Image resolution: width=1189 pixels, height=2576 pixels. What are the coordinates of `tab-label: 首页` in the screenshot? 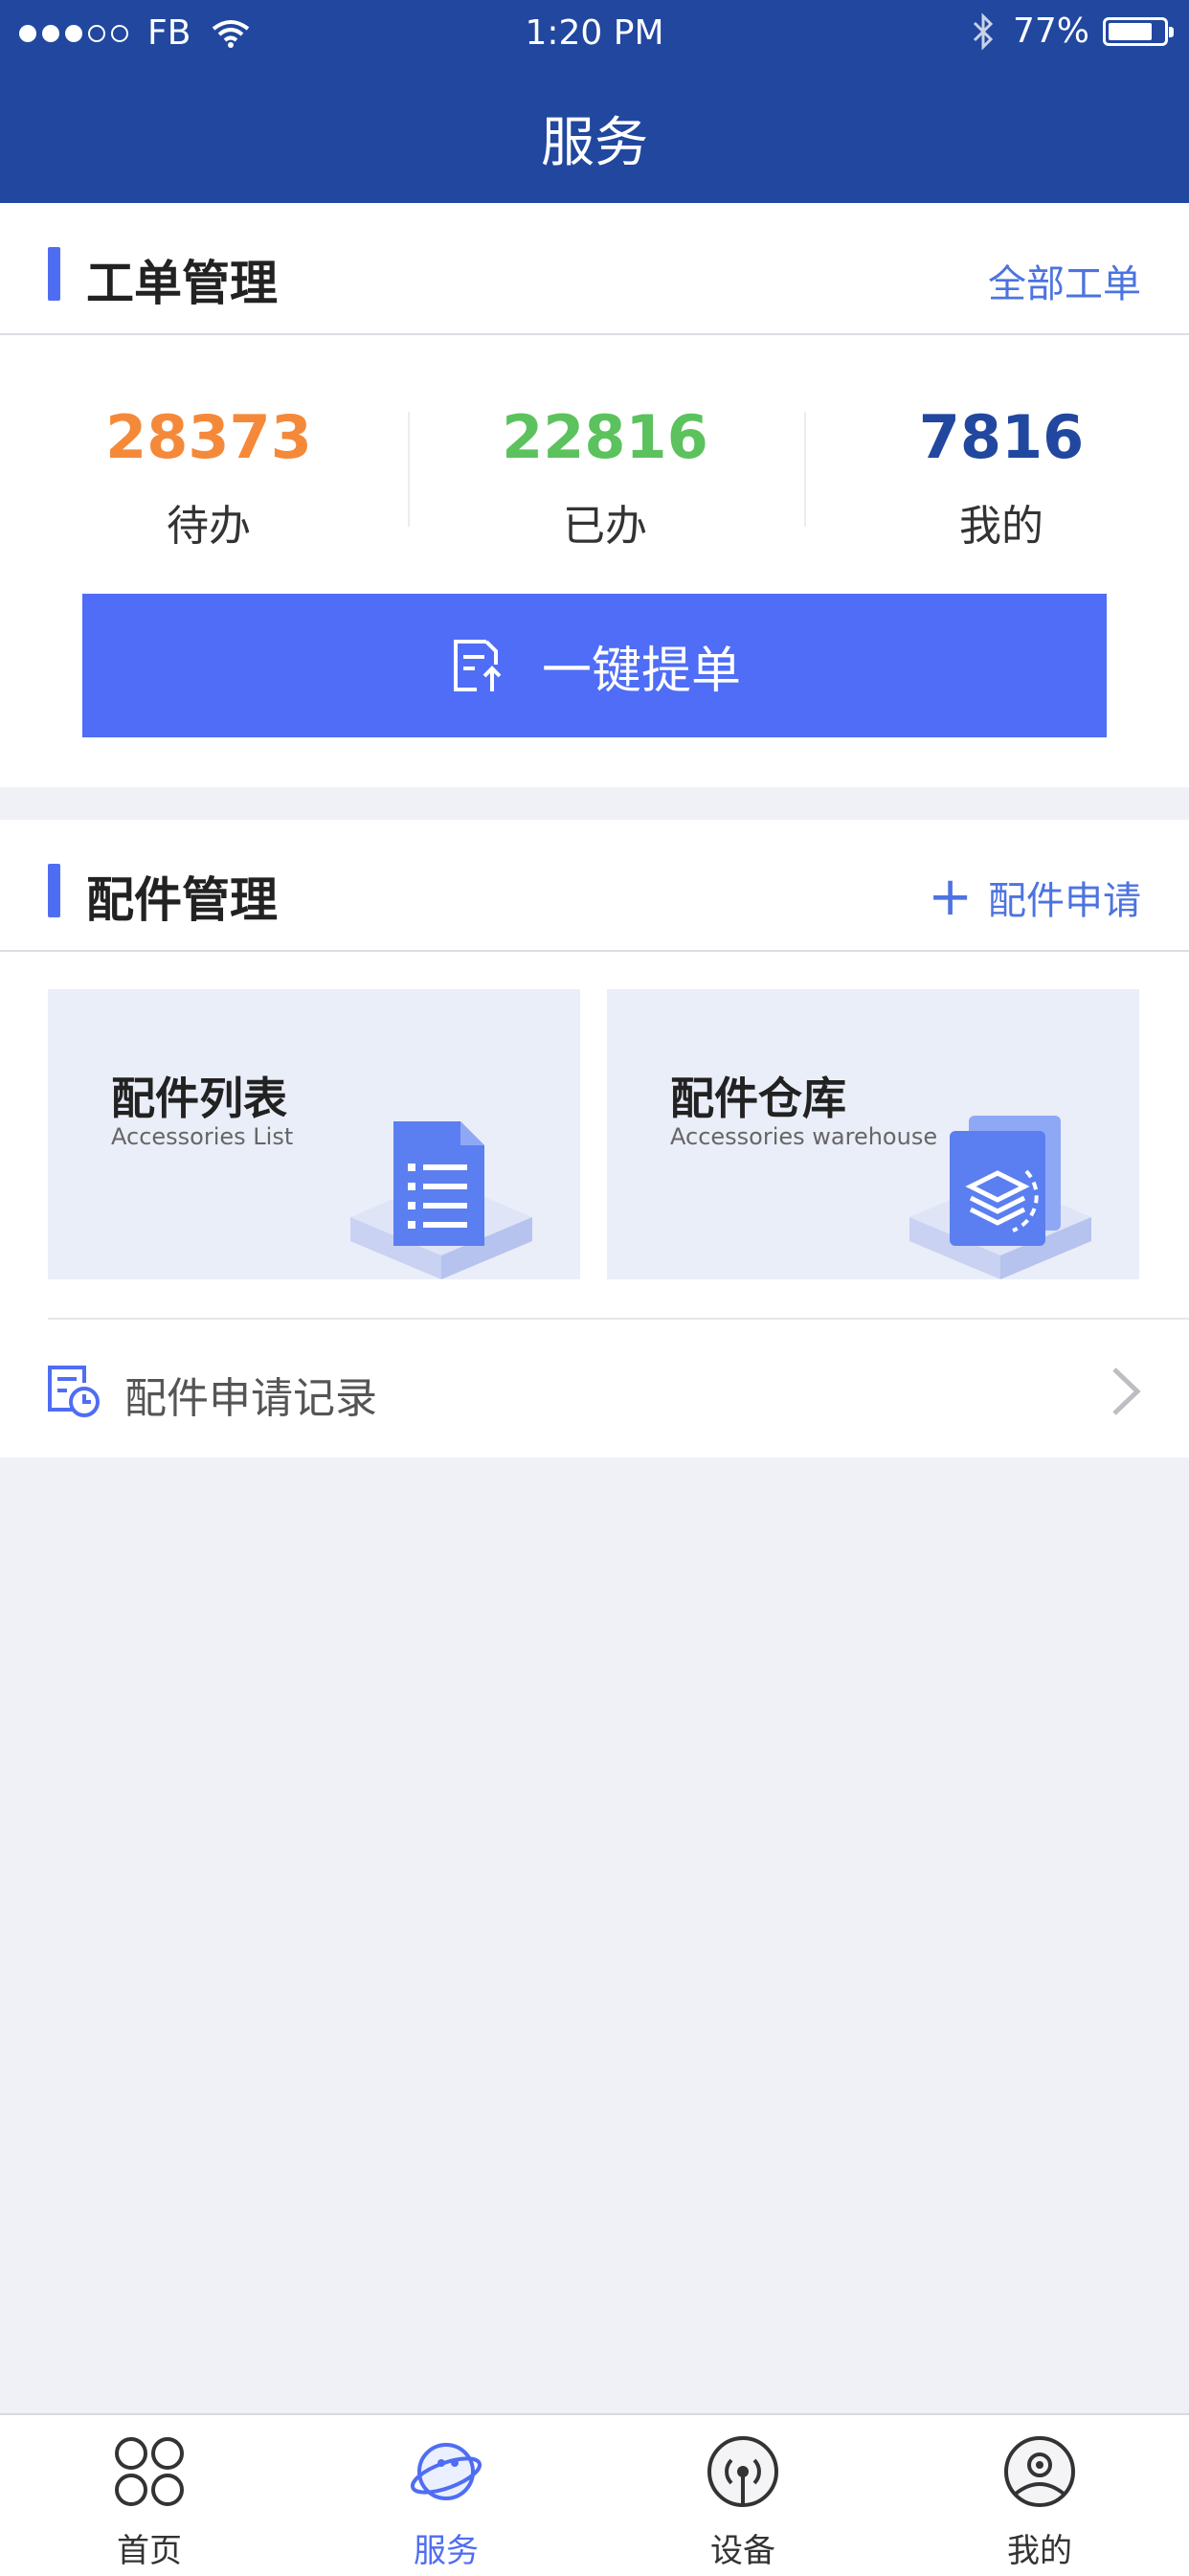 It's located at (149, 2551).